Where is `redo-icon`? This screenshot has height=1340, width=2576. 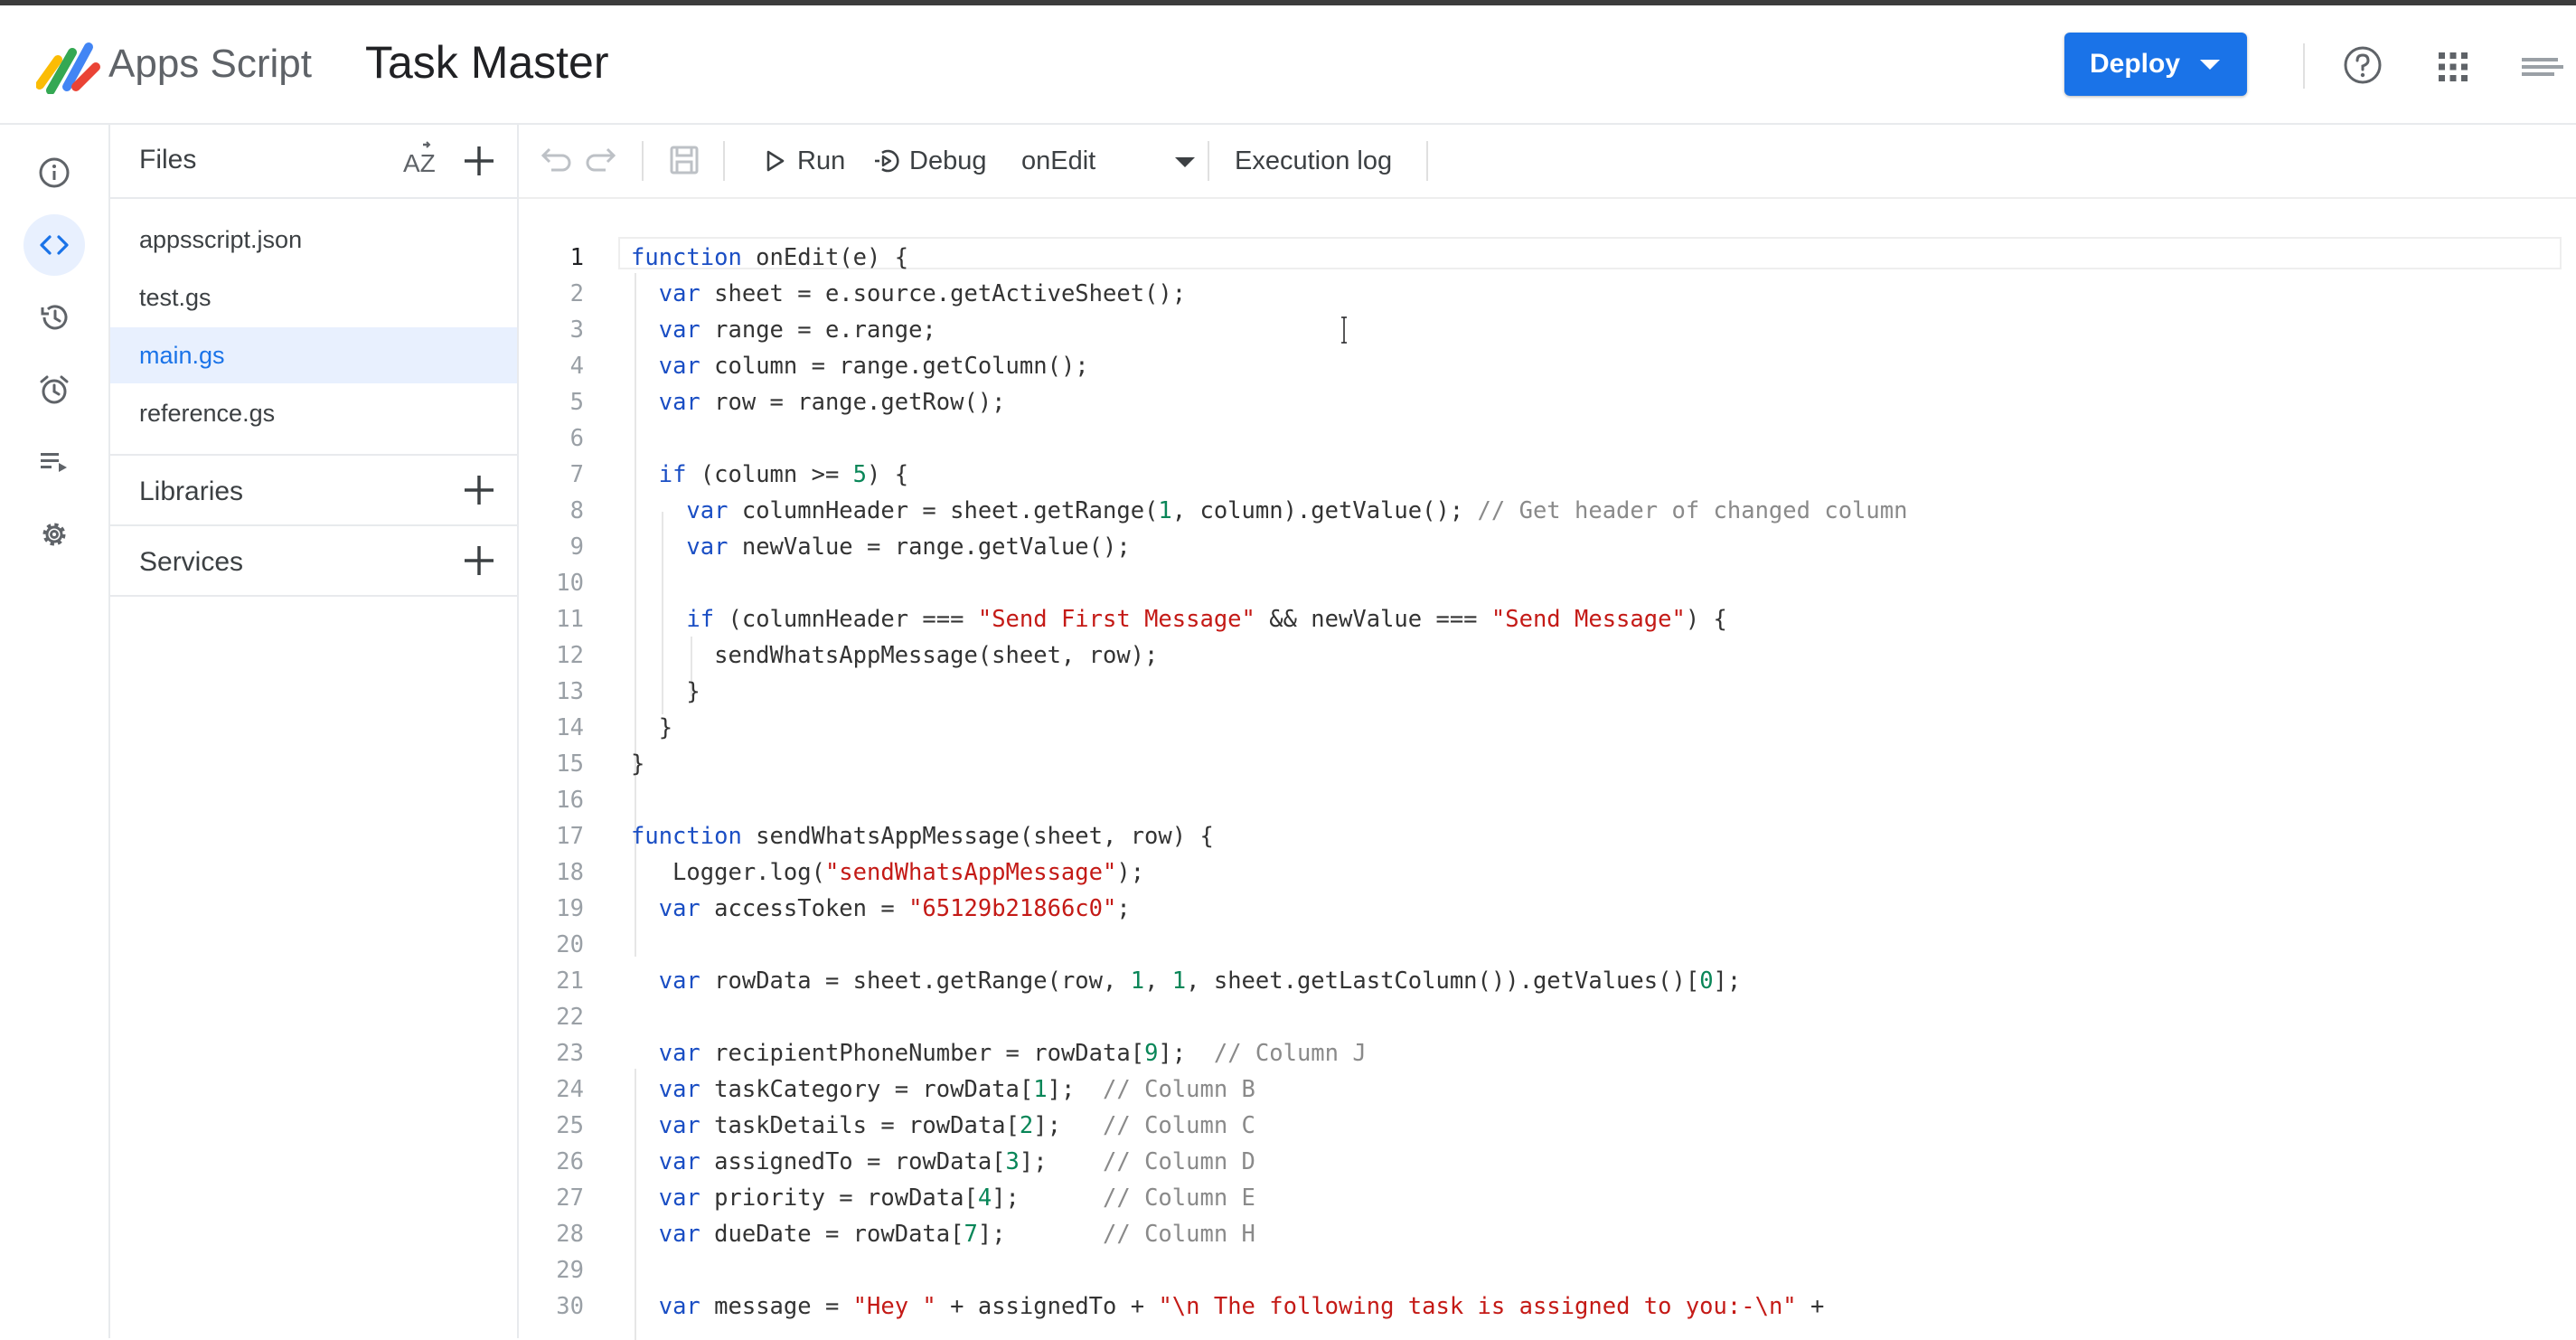 redo-icon is located at coordinates (603, 160).